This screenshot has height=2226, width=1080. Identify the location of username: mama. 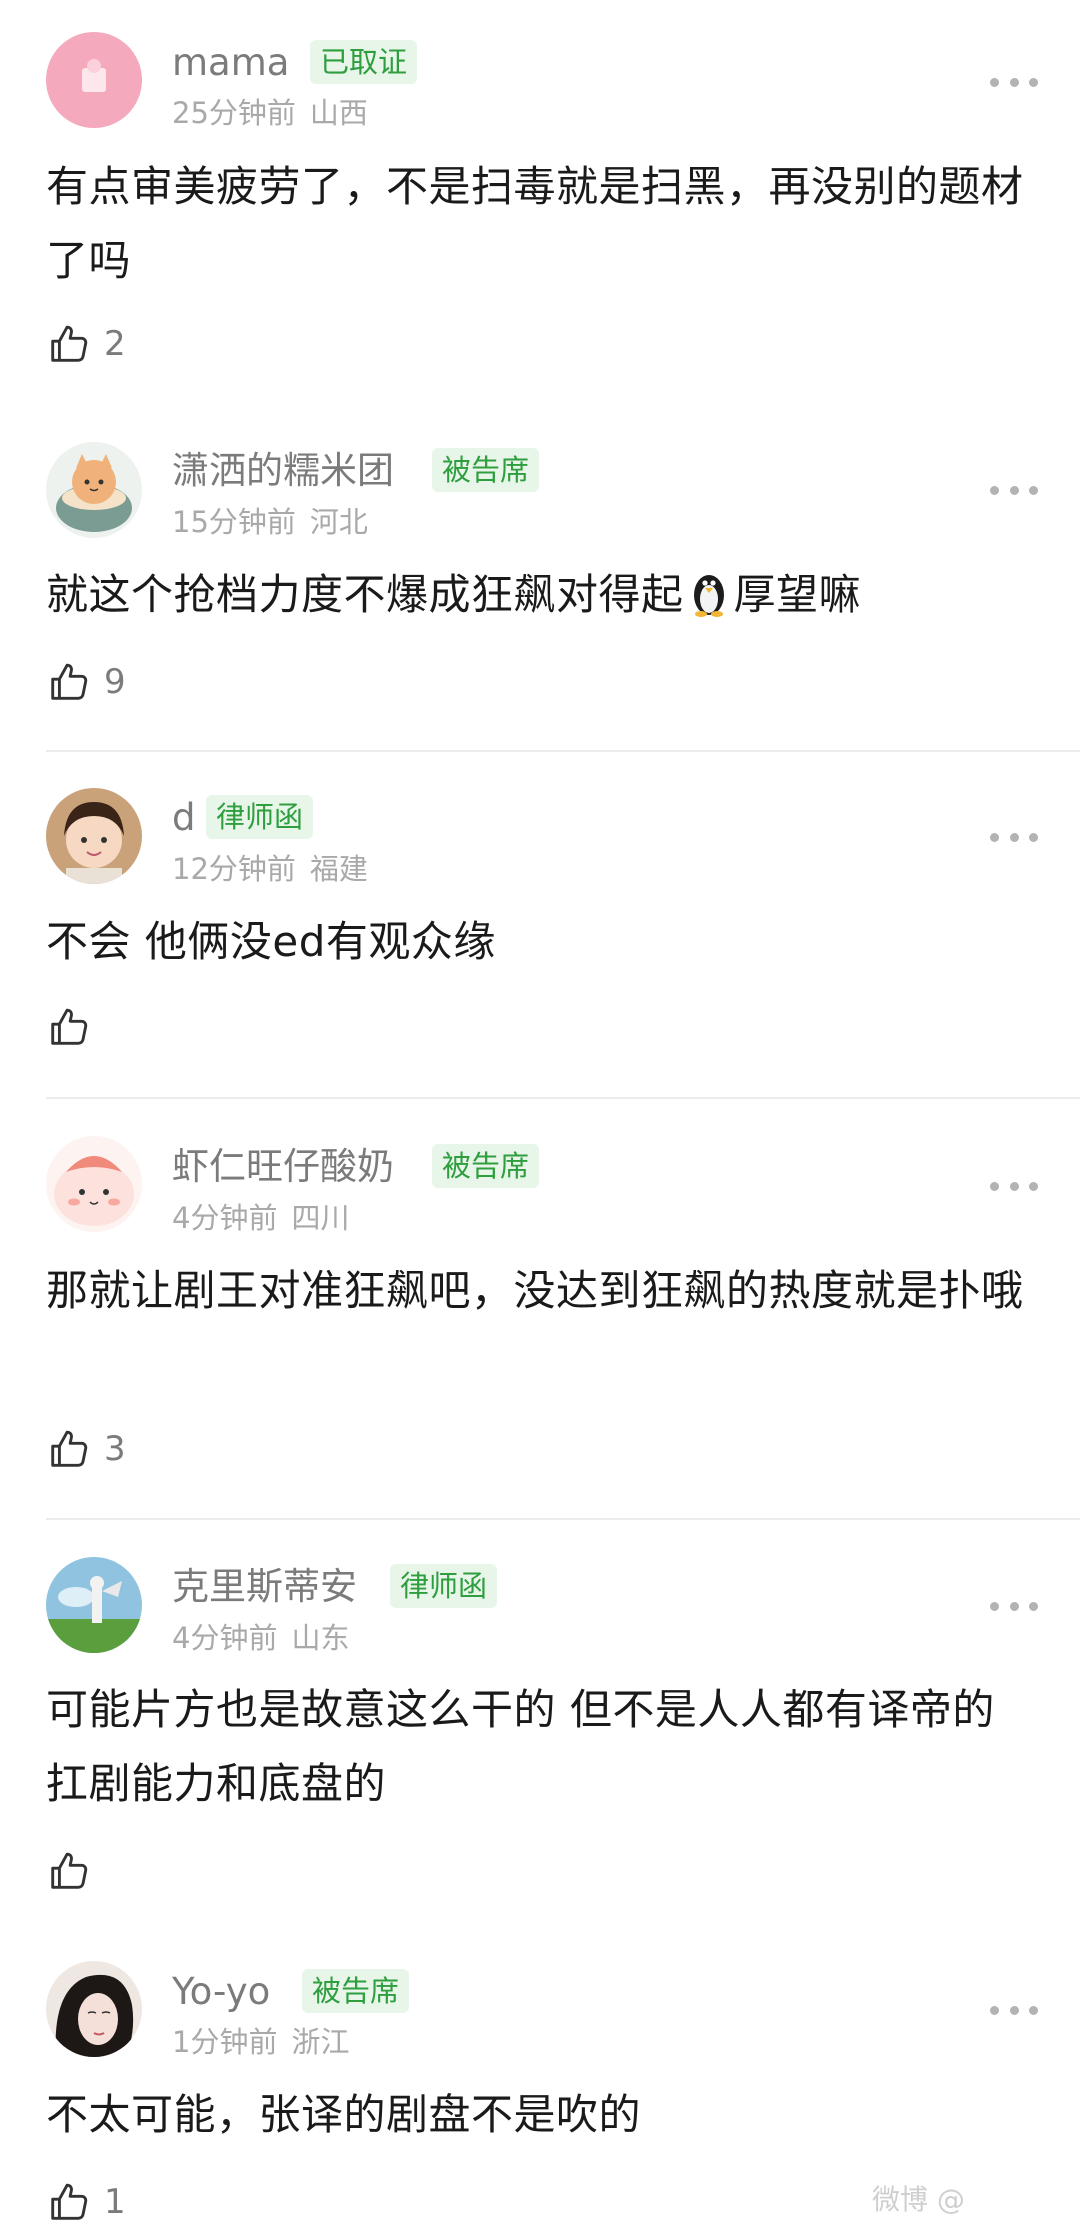
(230, 63).